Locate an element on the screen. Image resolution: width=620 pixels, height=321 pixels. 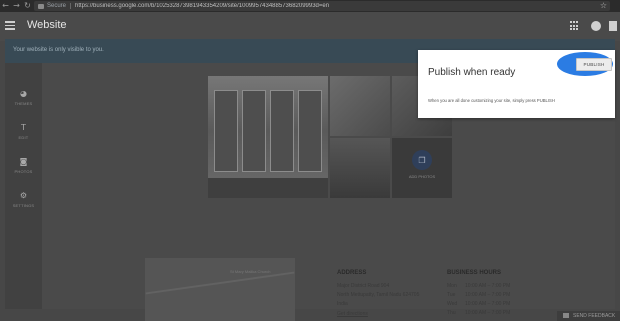
palette-icon: ◕ is located at coordinates (23, 93).